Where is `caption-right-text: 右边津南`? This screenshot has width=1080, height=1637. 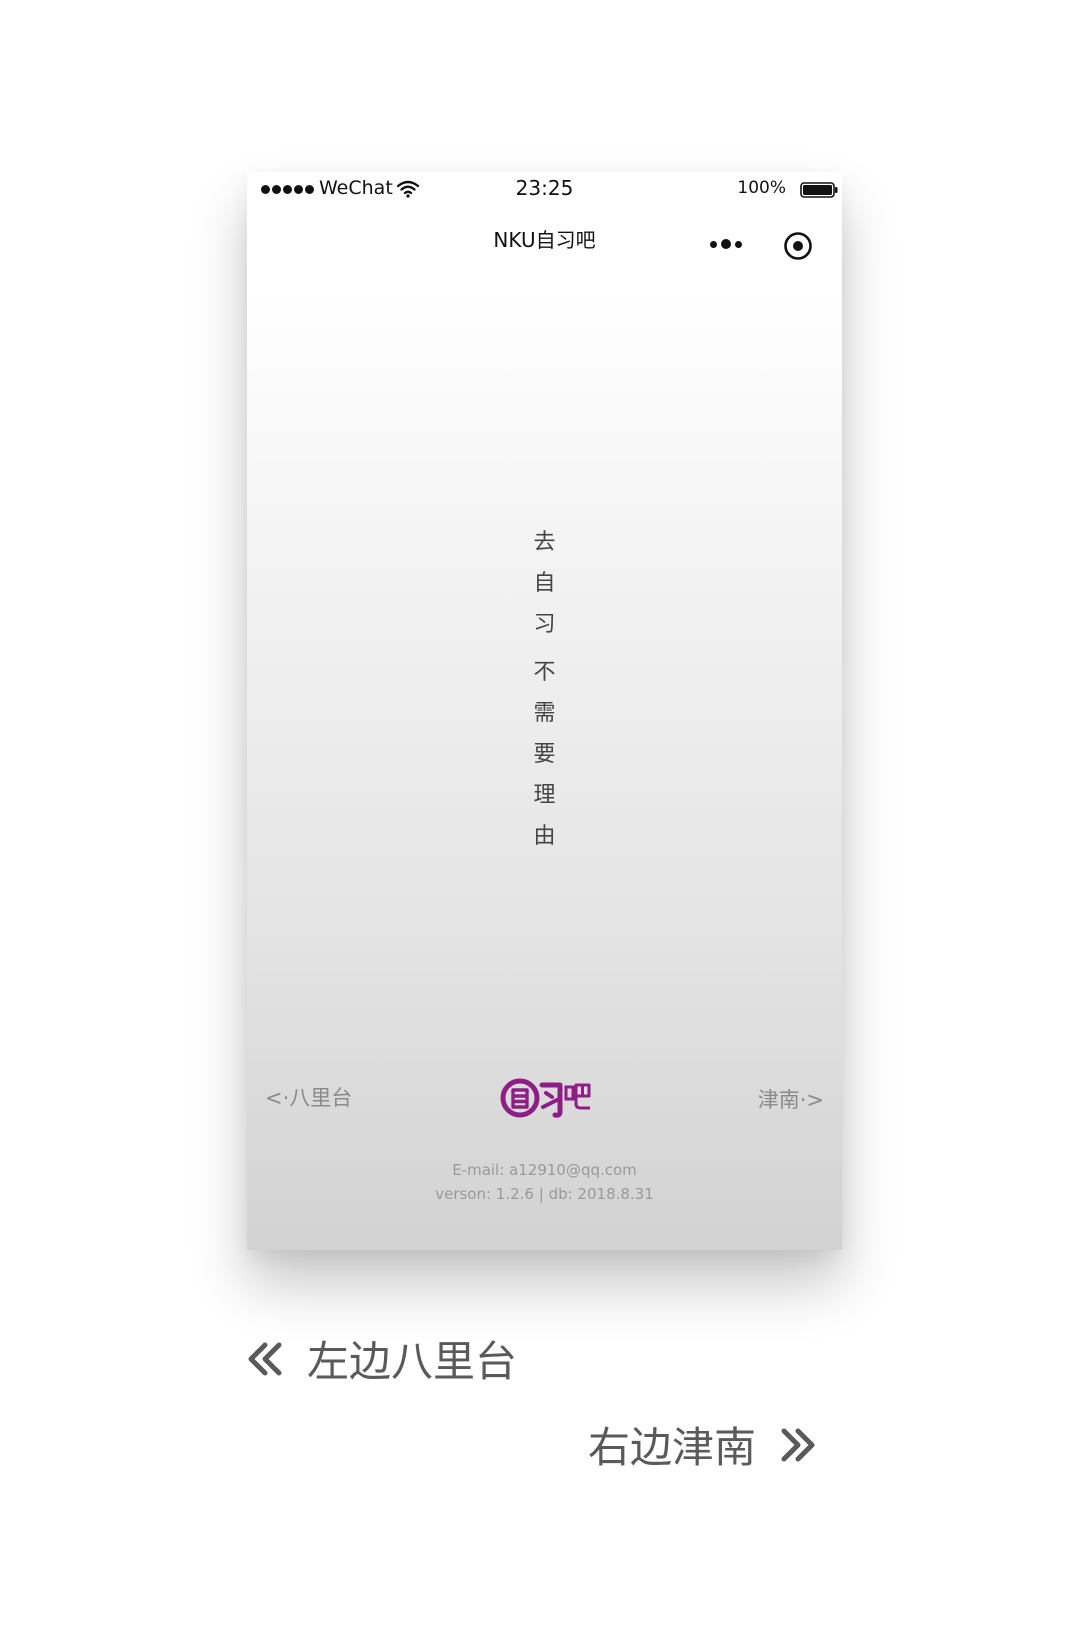 caption-right-text: 右边津南 is located at coordinates (672, 1447).